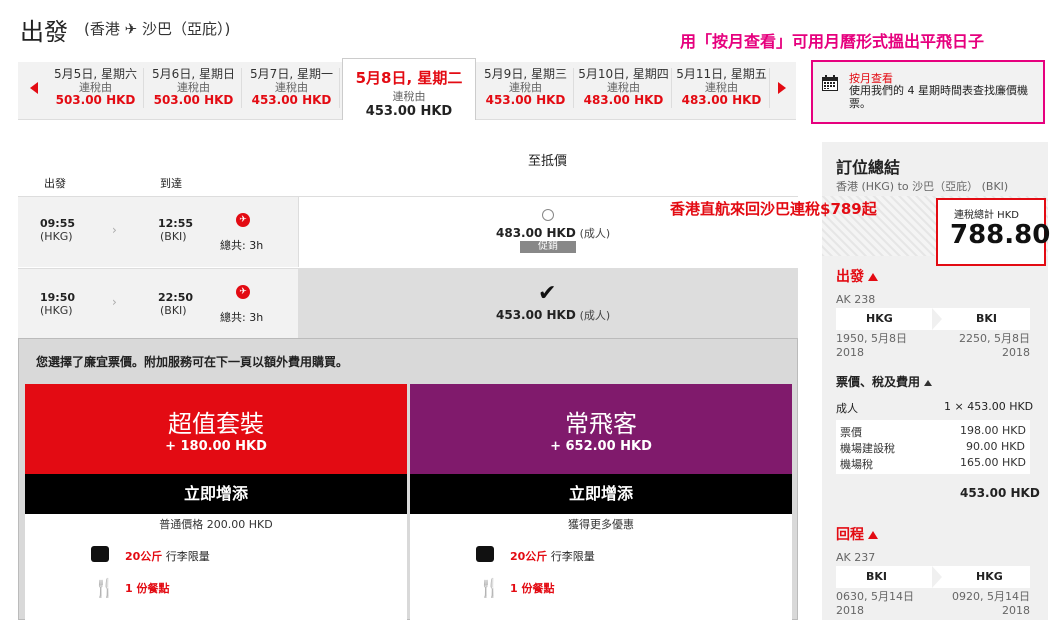 This screenshot has height=620, width=1054. What do you see at coordinates (601, 424) in the screenshot?
I see `package-name: 常飛客` at bounding box center [601, 424].